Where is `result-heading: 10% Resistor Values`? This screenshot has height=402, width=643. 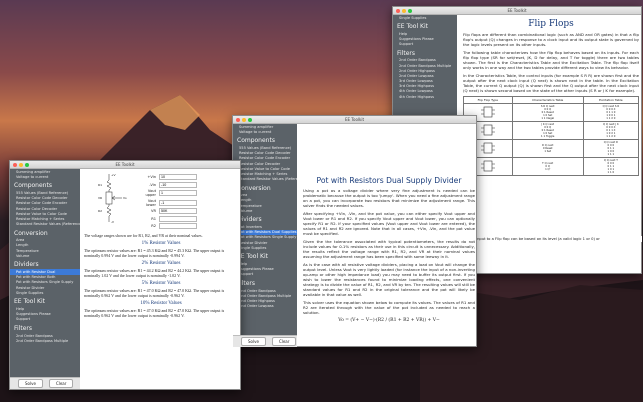 result-heading: 10% Resistor Values is located at coordinates (161, 303).